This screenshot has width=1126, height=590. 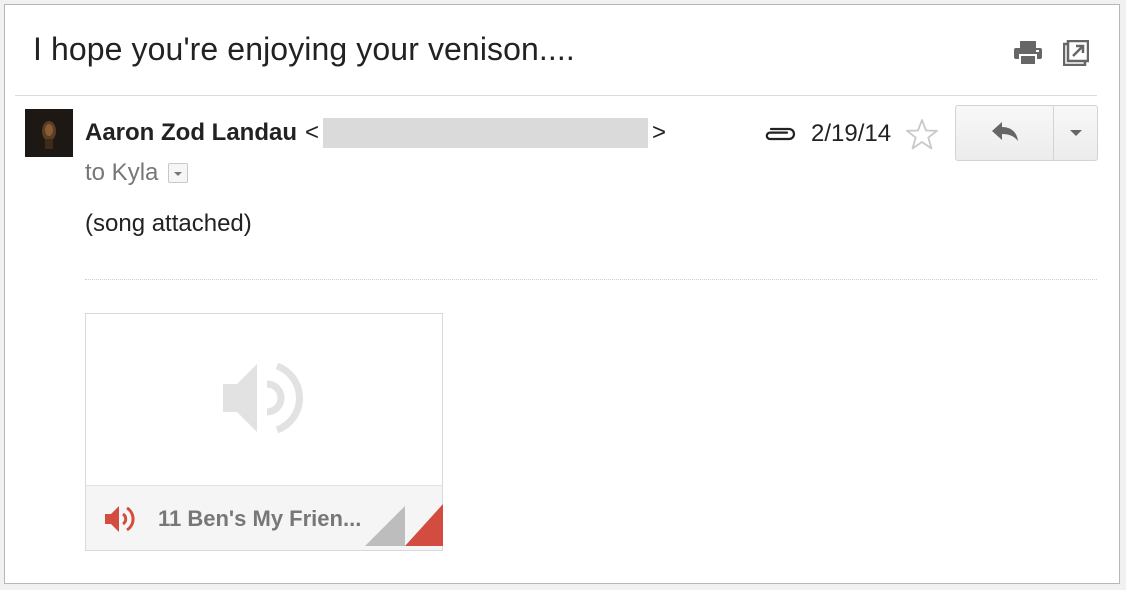 I want to click on header-actions, so click(x=1051, y=53).